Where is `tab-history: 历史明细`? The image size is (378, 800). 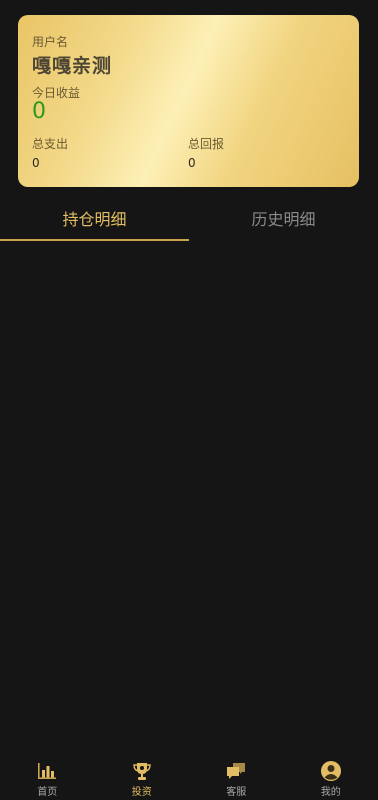
tab-history: 历史明细 is located at coordinates (283, 221).